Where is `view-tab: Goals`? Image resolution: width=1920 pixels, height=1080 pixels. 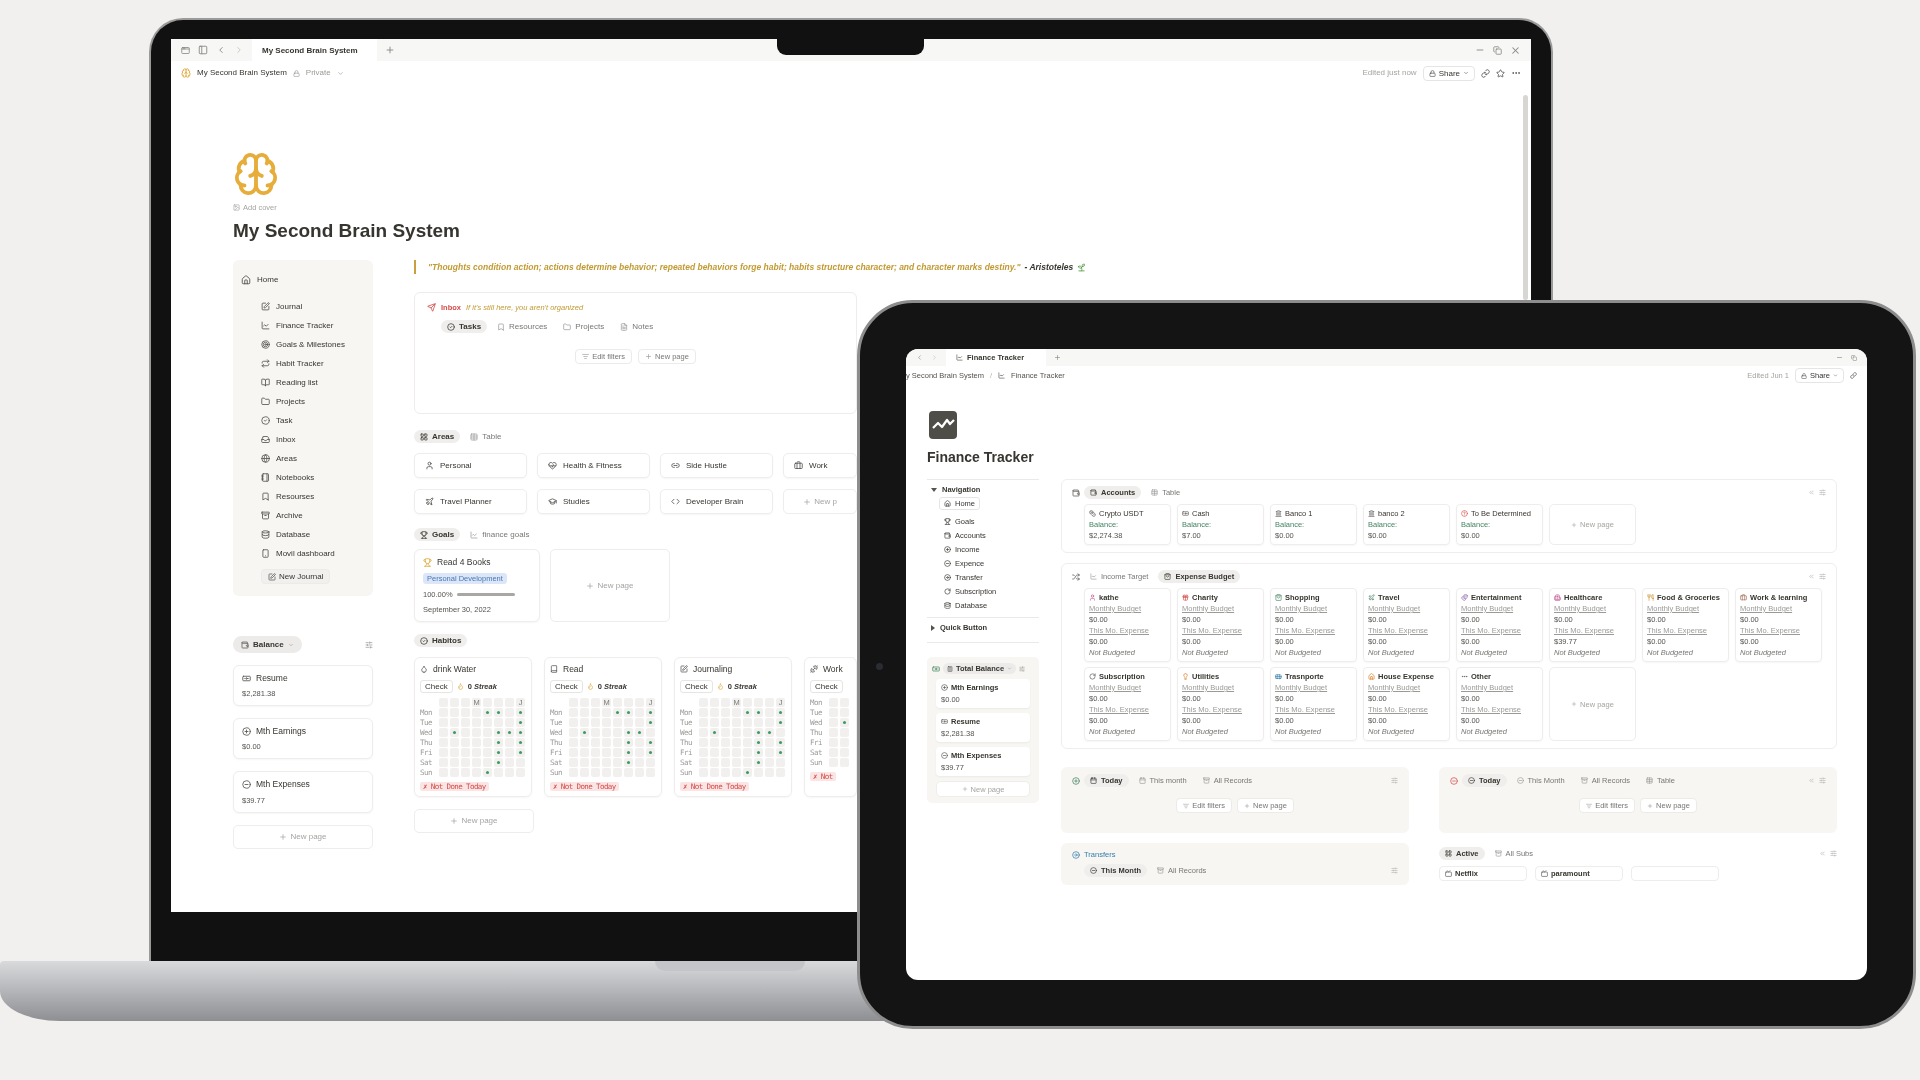 view-tab: Goals is located at coordinates (437, 535).